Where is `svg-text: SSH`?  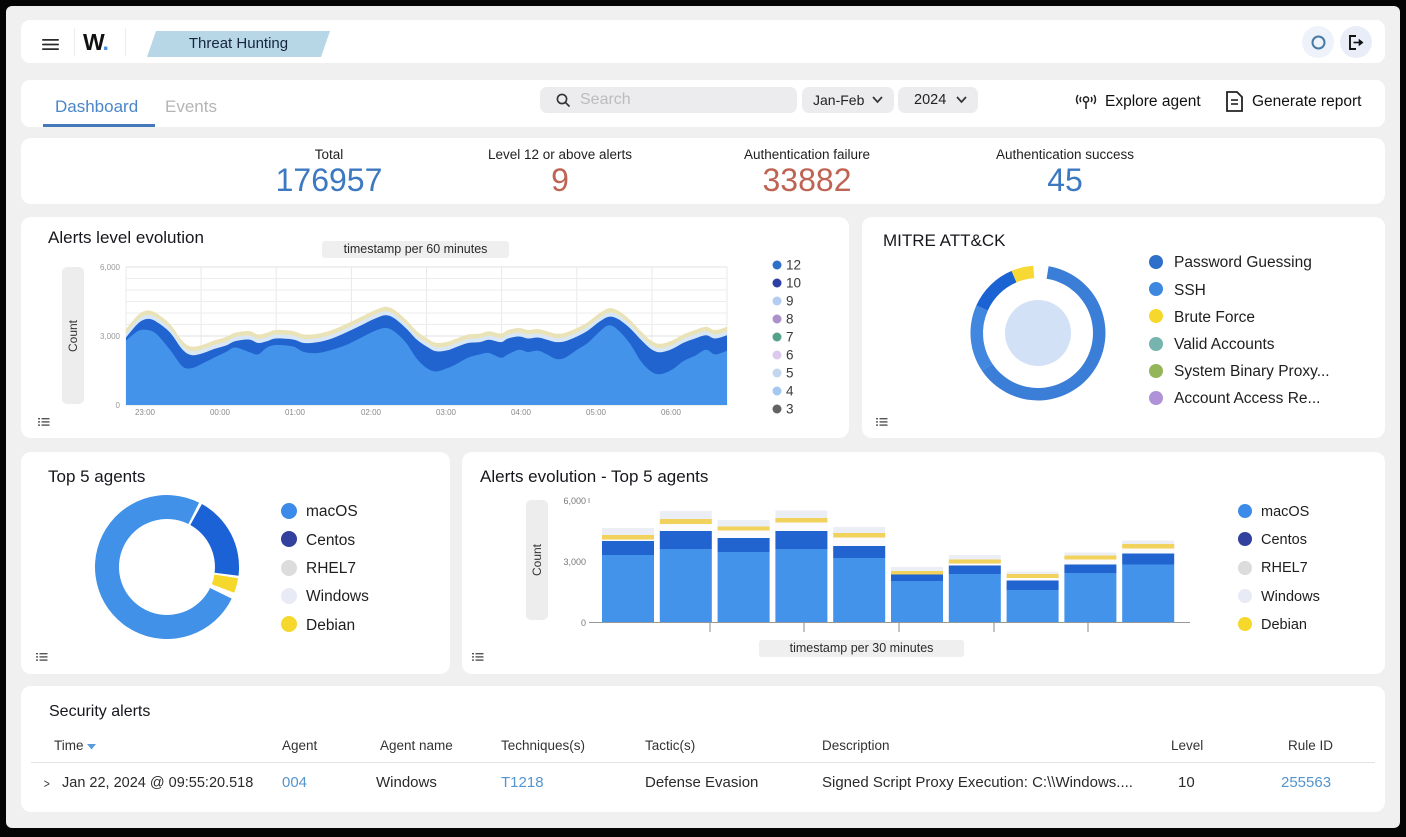 svg-text: SSH is located at coordinates (1190, 290).